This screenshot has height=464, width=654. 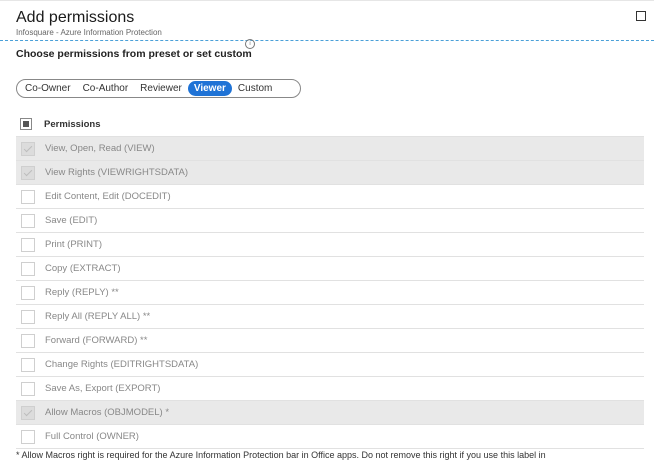 What do you see at coordinates (82, 292) in the screenshot?
I see `permission-label: Reply (REPLY) **` at bounding box center [82, 292].